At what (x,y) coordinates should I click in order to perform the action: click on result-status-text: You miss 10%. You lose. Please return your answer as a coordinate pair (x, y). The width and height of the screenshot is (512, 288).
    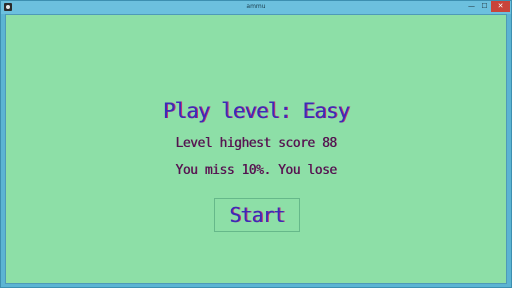
    Looking at the image, I should click on (256, 170).